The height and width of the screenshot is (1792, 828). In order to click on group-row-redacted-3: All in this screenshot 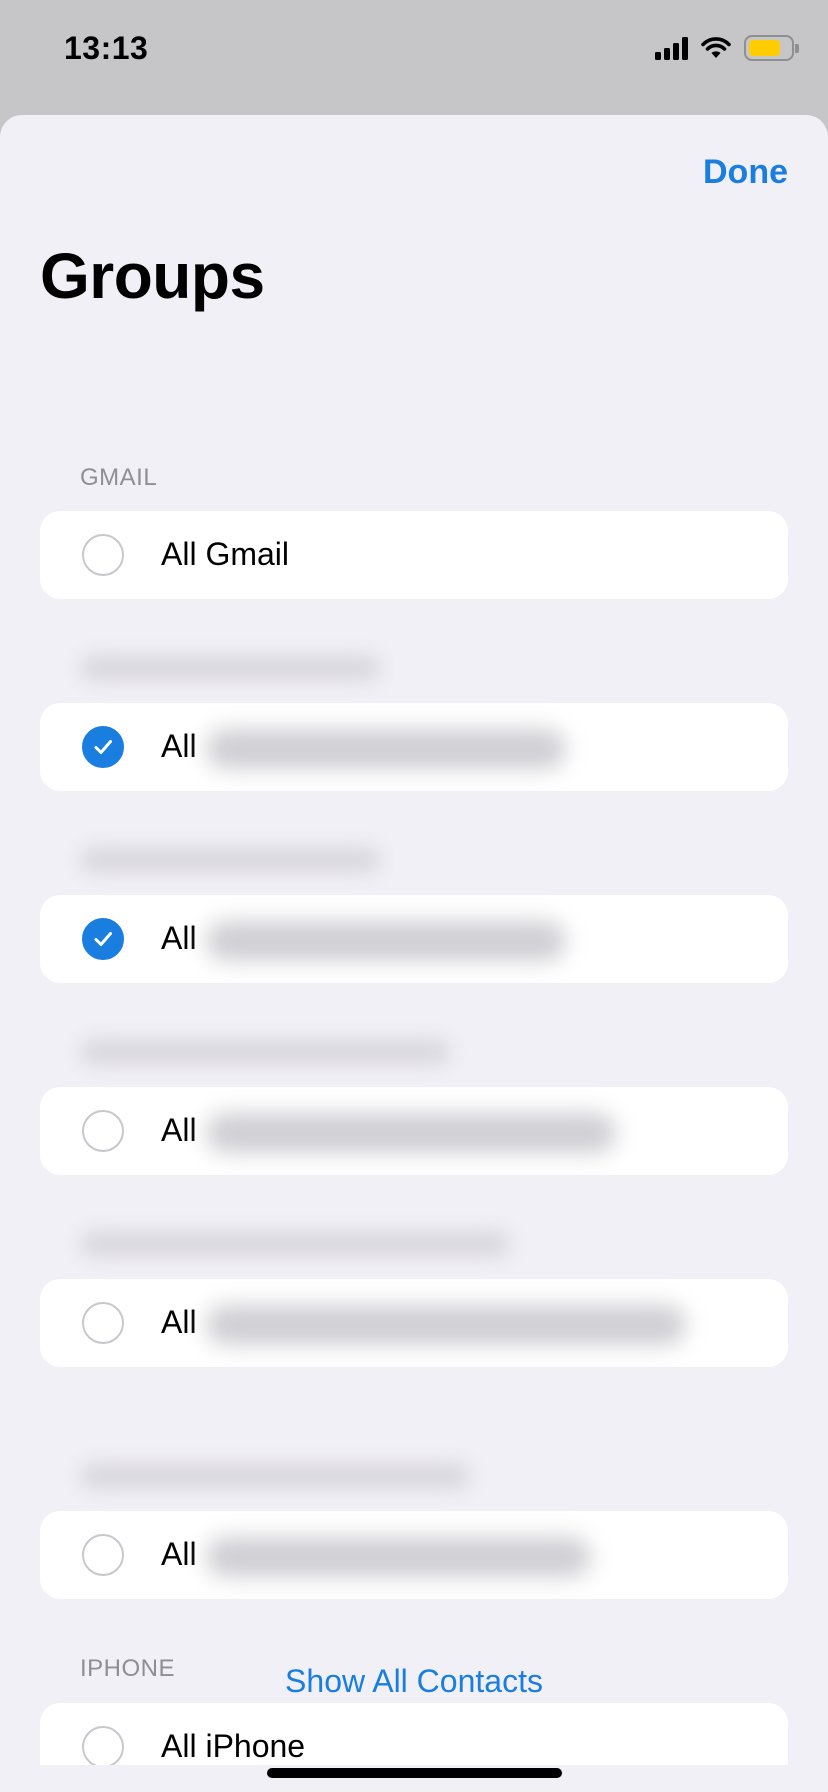, I will do `click(414, 1131)`.